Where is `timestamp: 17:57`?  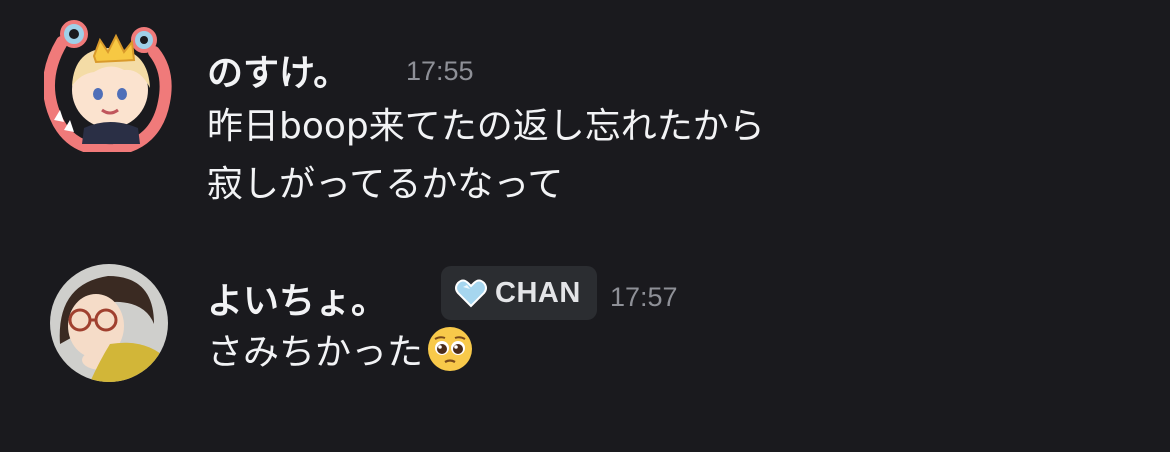
timestamp: 17:57 is located at coordinates (644, 297).